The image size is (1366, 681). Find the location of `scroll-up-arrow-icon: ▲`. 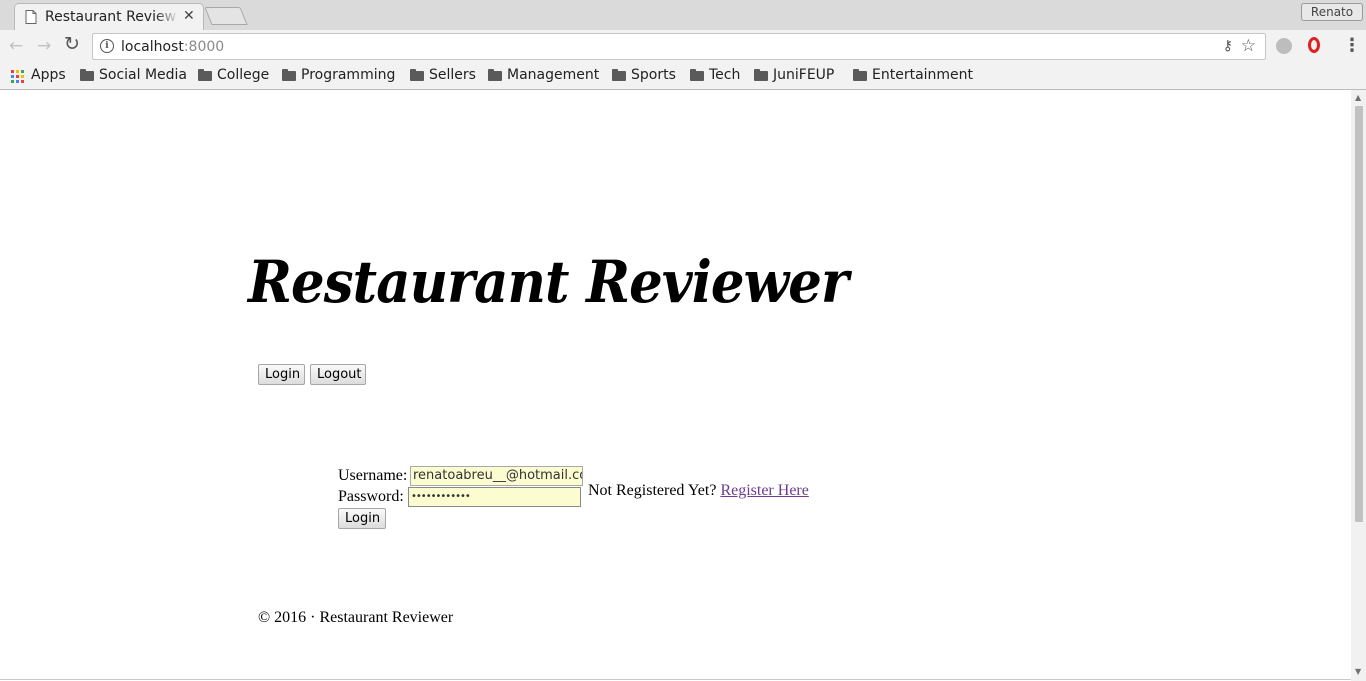

scroll-up-arrow-icon: ▲ is located at coordinates (1358, 97).